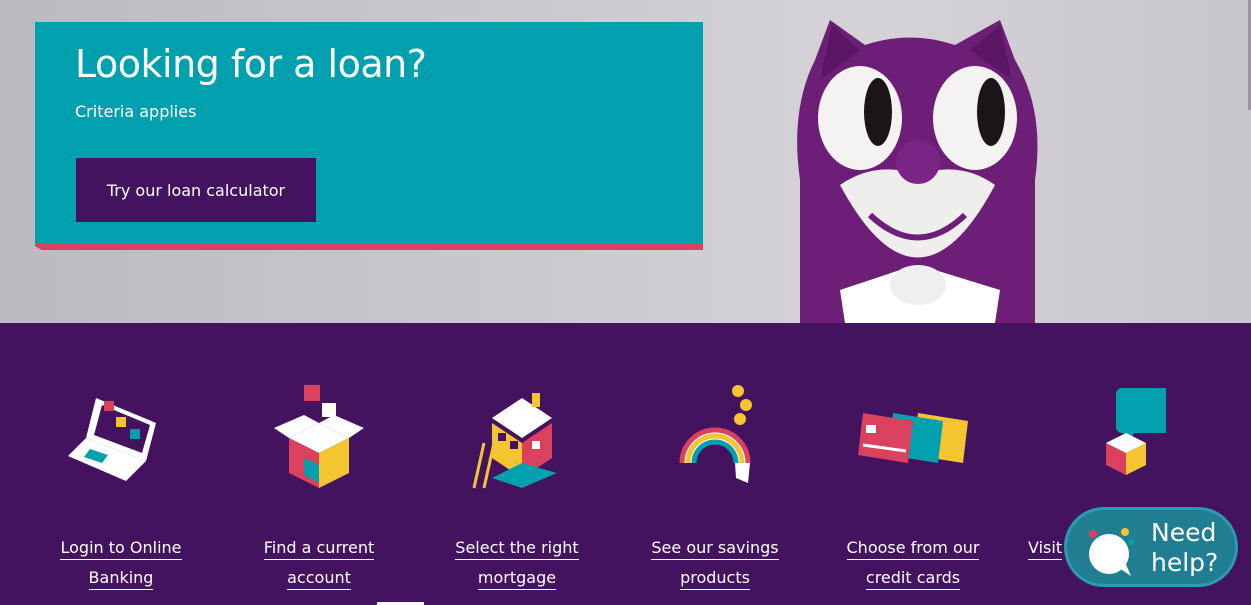  I want to click on hero-title: Looking for a loan?, so click(251, 64).